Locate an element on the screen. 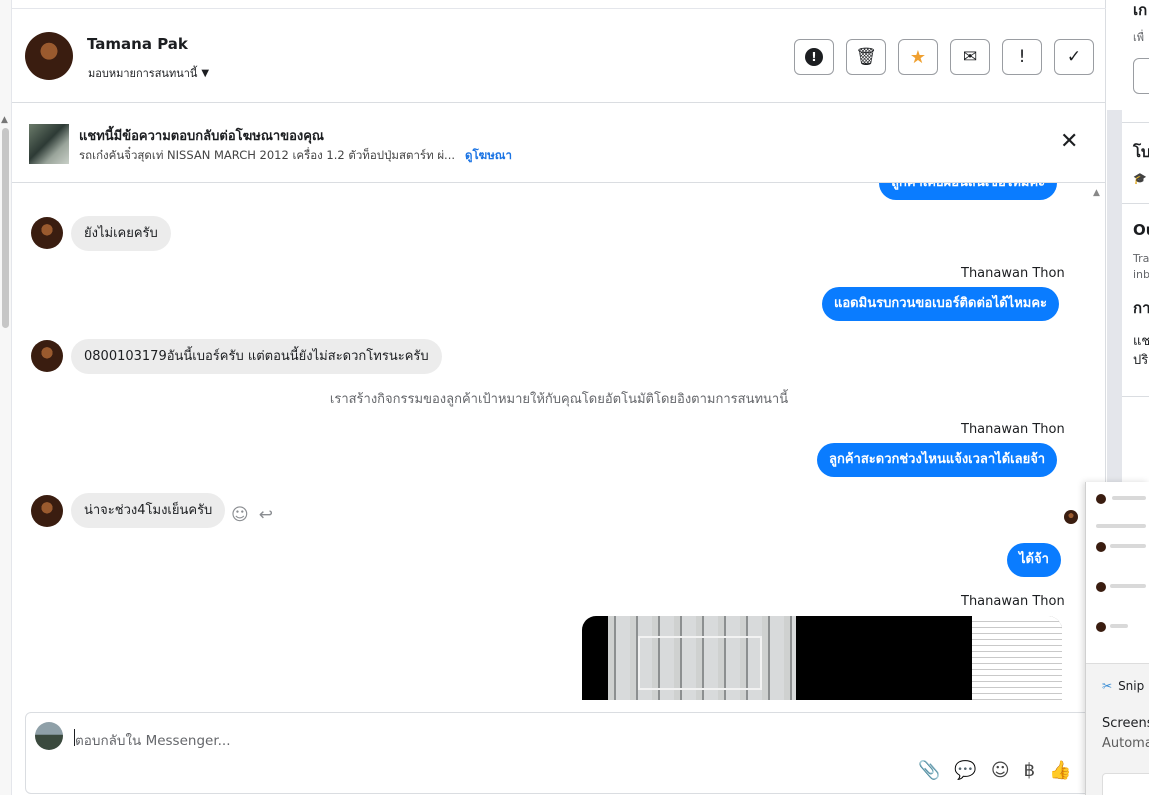 This screenshot has height=795, width=1149. payment-icon: ฿ is located at coordinates (1029, 770).